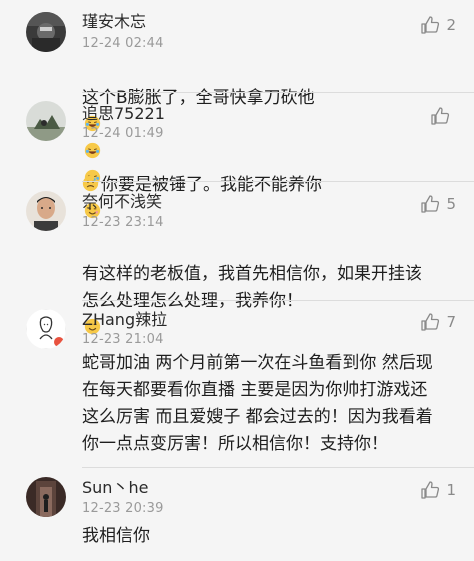 This screenshot has width=474, height=561. Describe the element at coordinates (114, 22) in the screenshot. I see `comment-username: 瑾安木忘` at that location.